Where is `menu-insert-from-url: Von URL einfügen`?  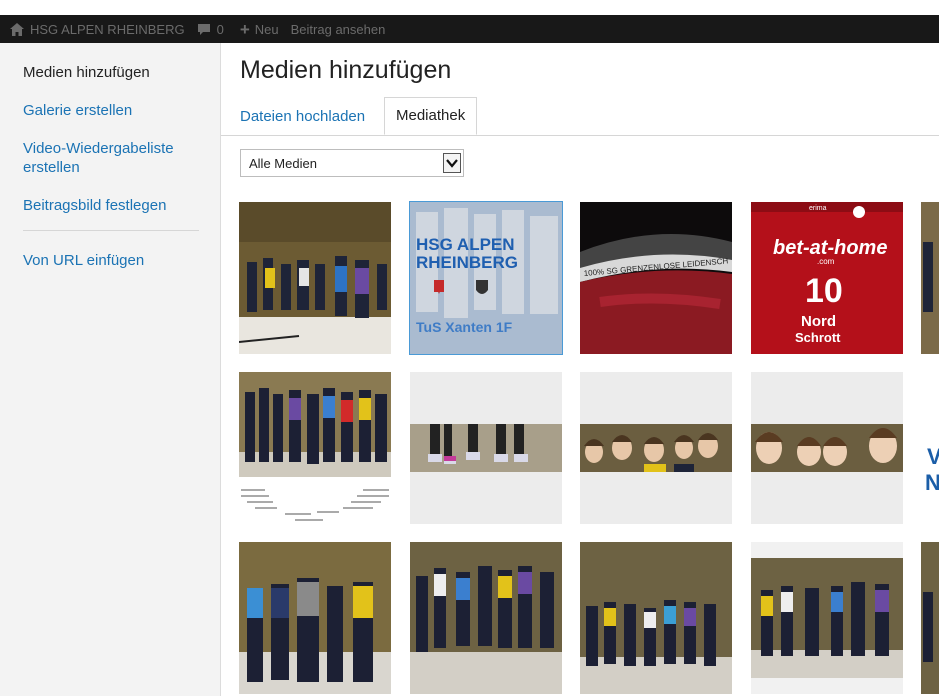 menu-insert-from-url: Von URL einfügen is located at coordinates (113, 260).